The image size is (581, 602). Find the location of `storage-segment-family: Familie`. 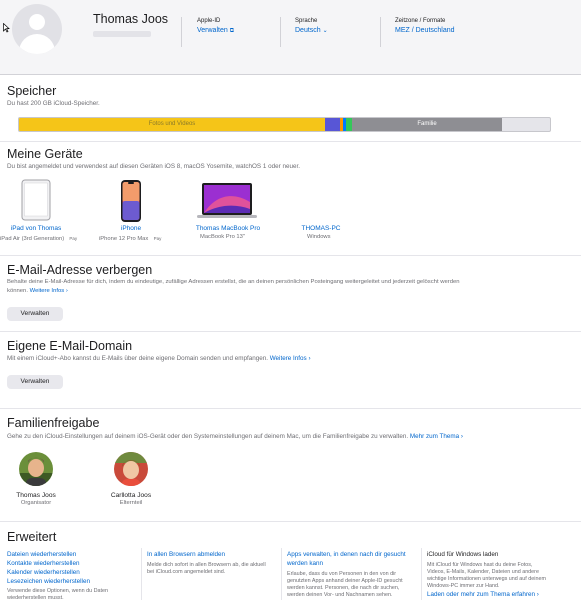

storage-segment-family: Familie is located at coordinates (427, 124).